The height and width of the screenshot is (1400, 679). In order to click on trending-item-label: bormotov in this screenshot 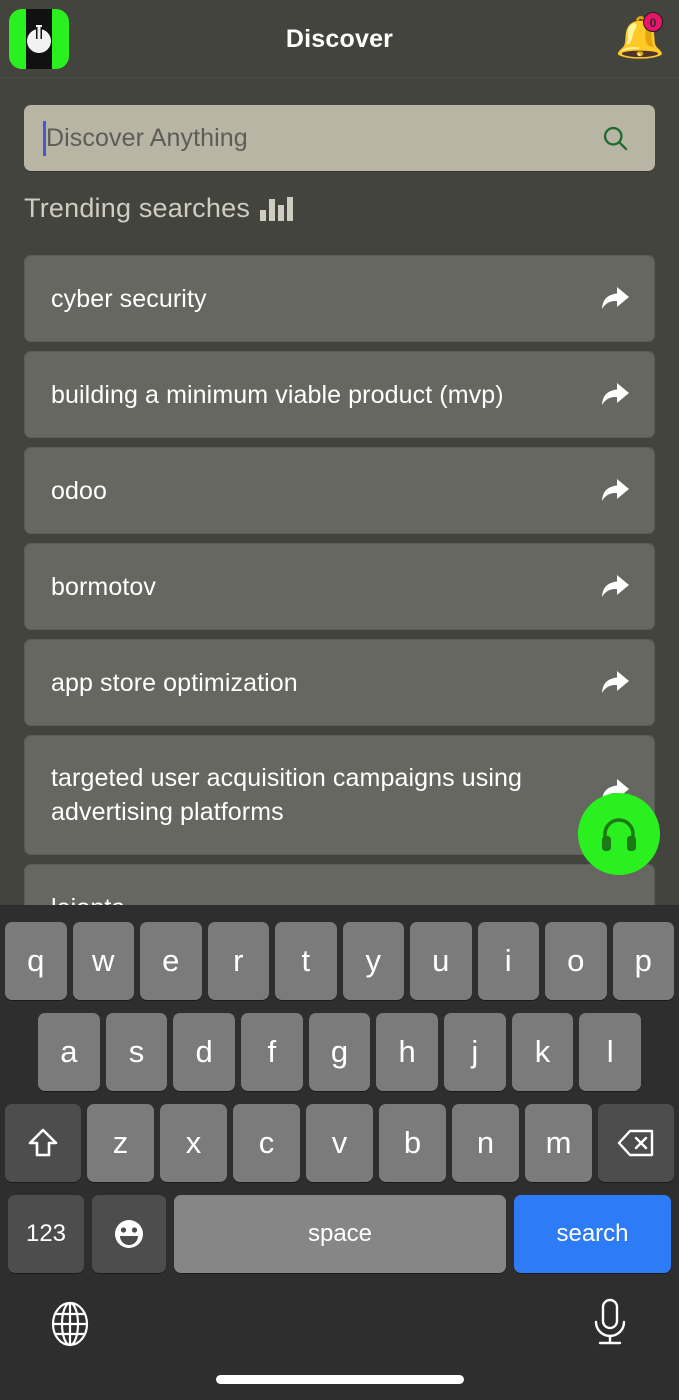, I will do `click(104, 586)`.